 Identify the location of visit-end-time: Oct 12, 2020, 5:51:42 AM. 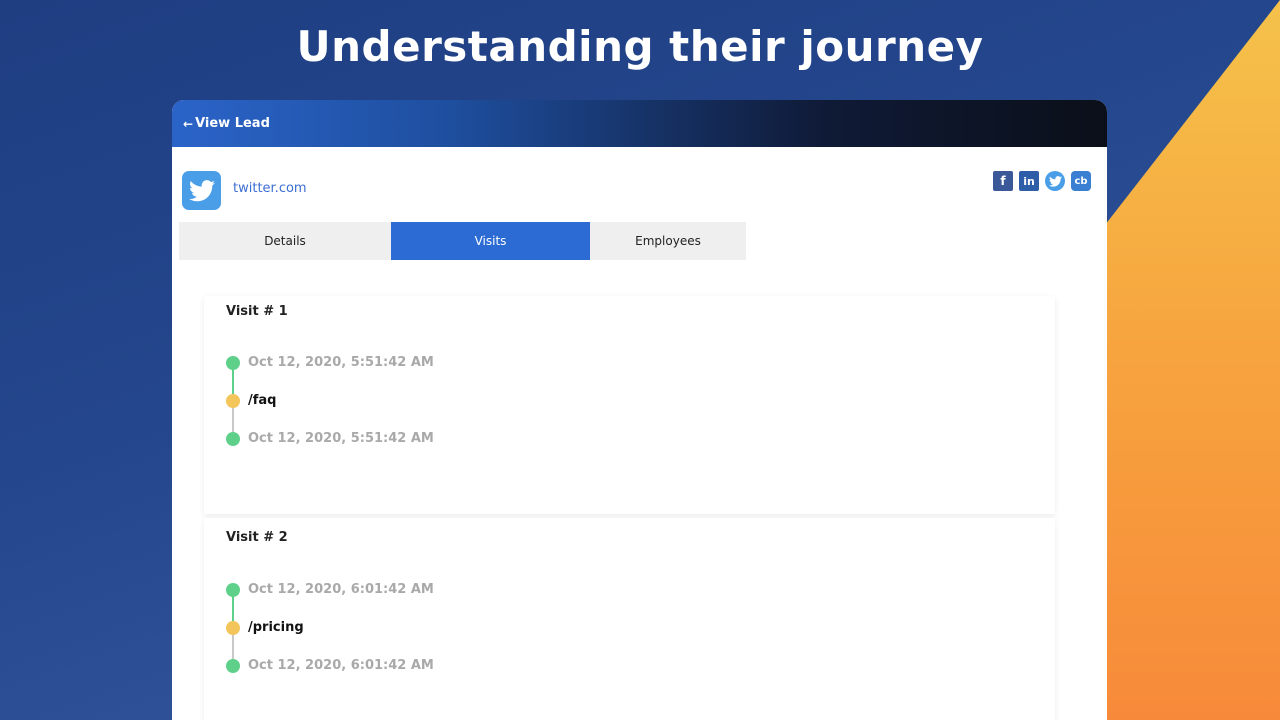
(341, 438).